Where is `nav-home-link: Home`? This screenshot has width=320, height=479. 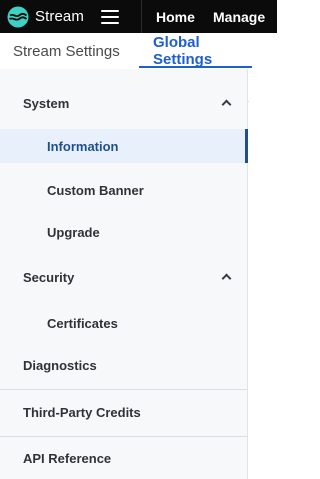
nav-home-link: Home is located at coordinates (175, 17).